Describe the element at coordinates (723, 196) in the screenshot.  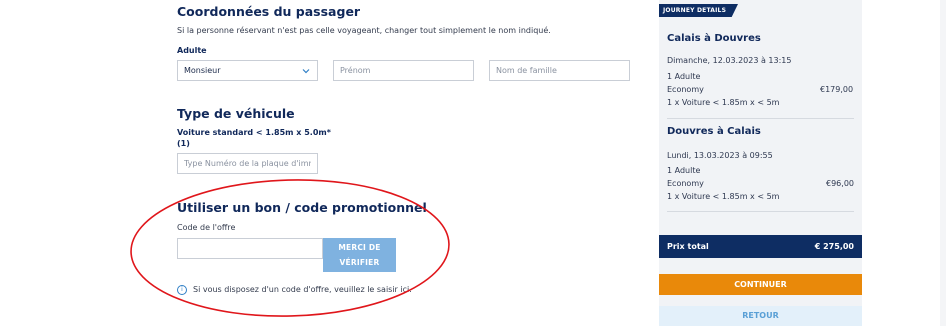
I see `return-vehicle: 1 x Voiture < 1.85m x < 5m` at that location.